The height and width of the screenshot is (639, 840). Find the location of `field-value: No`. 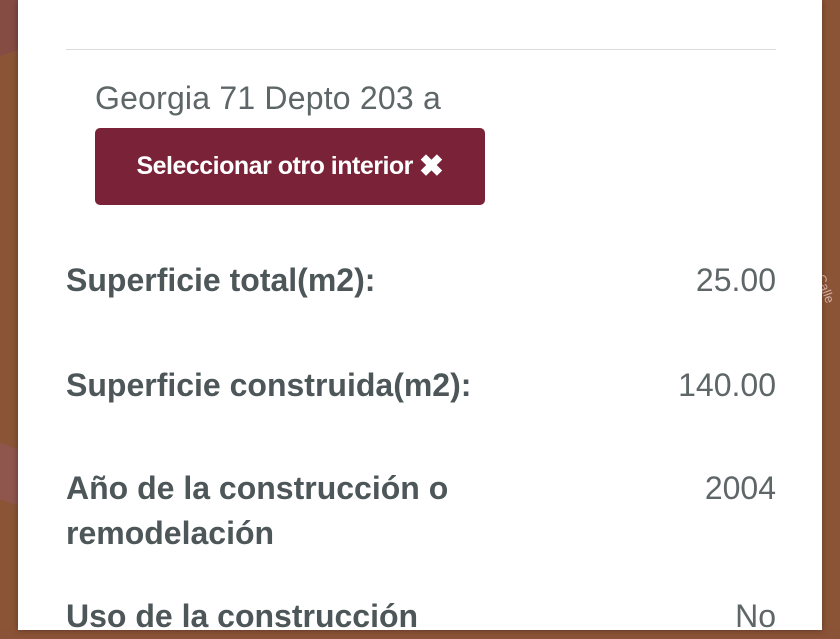

field-value: No is located at coordinates (755, 616).